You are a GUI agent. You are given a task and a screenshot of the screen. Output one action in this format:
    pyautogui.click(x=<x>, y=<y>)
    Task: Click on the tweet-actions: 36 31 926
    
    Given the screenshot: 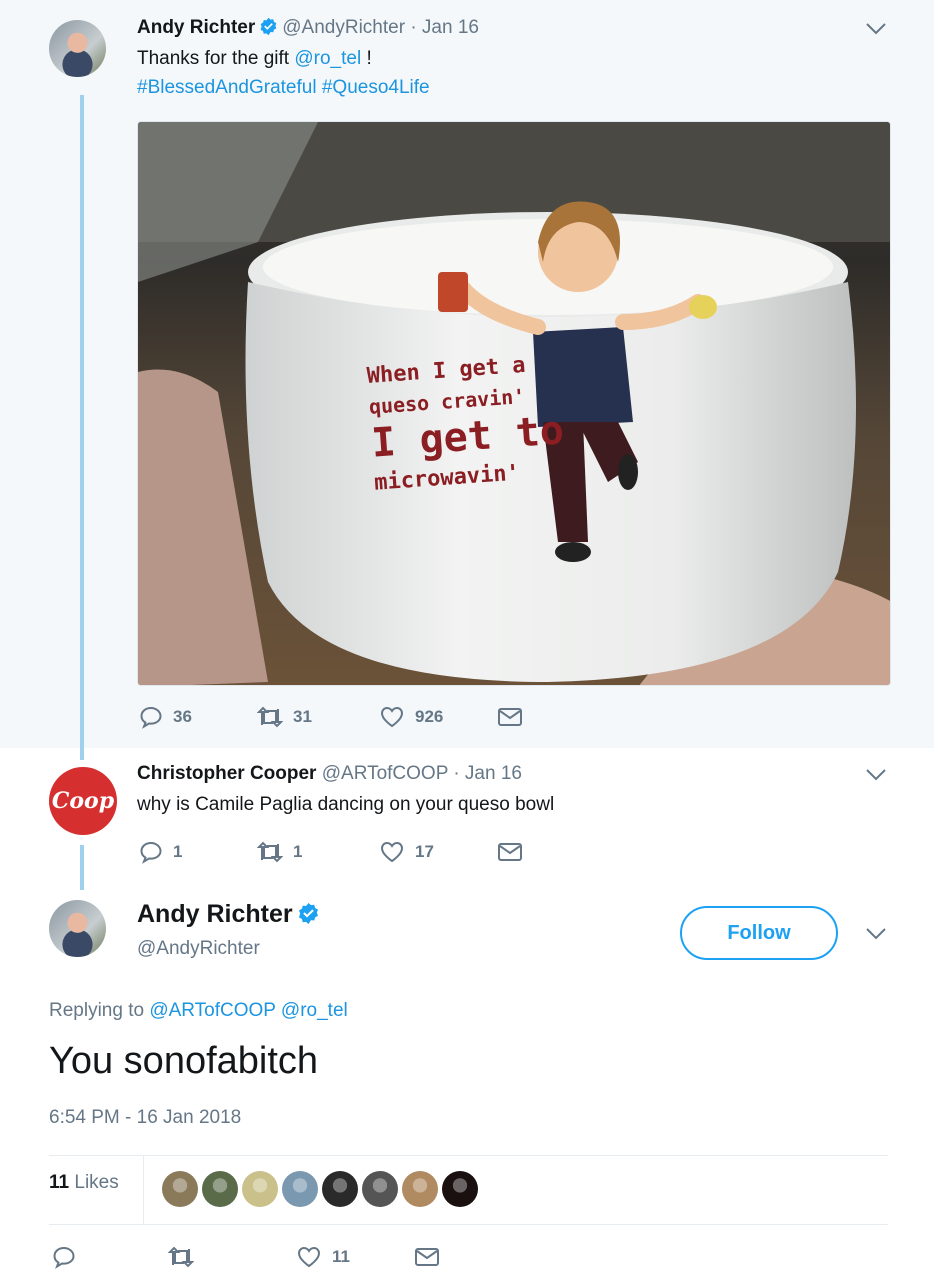 What is the action you would take?
    pyautogui.click(x=331, y=717)
    